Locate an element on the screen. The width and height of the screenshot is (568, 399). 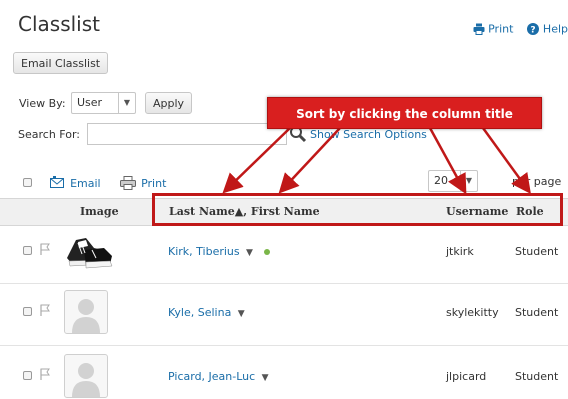
student-name: Kyle, Selina is located at coordinates (200, 312).